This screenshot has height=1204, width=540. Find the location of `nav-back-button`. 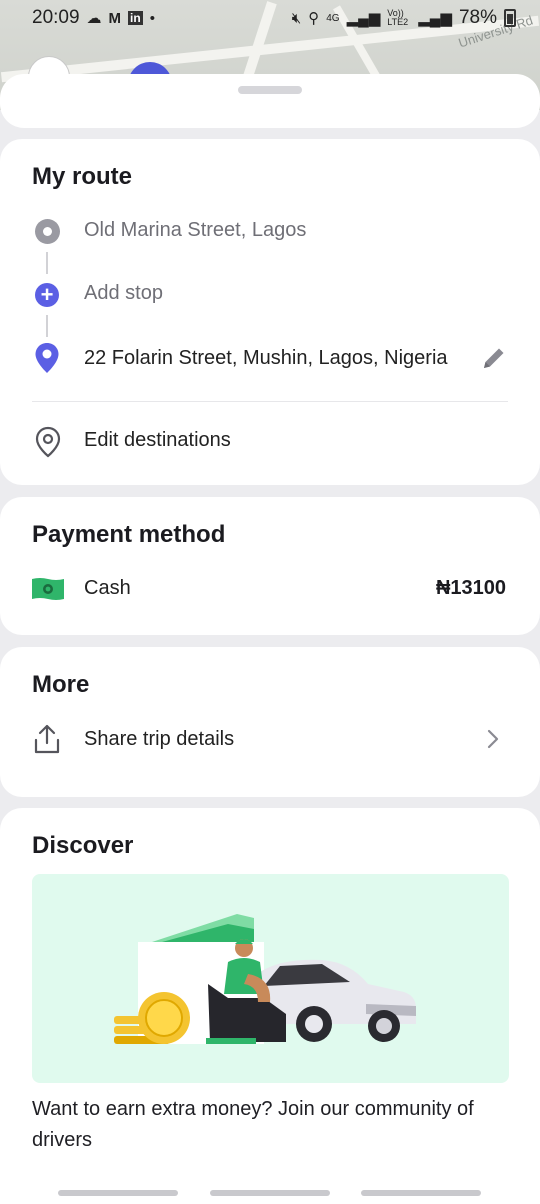

nav-back-button is located at coordinates (421, 1193).